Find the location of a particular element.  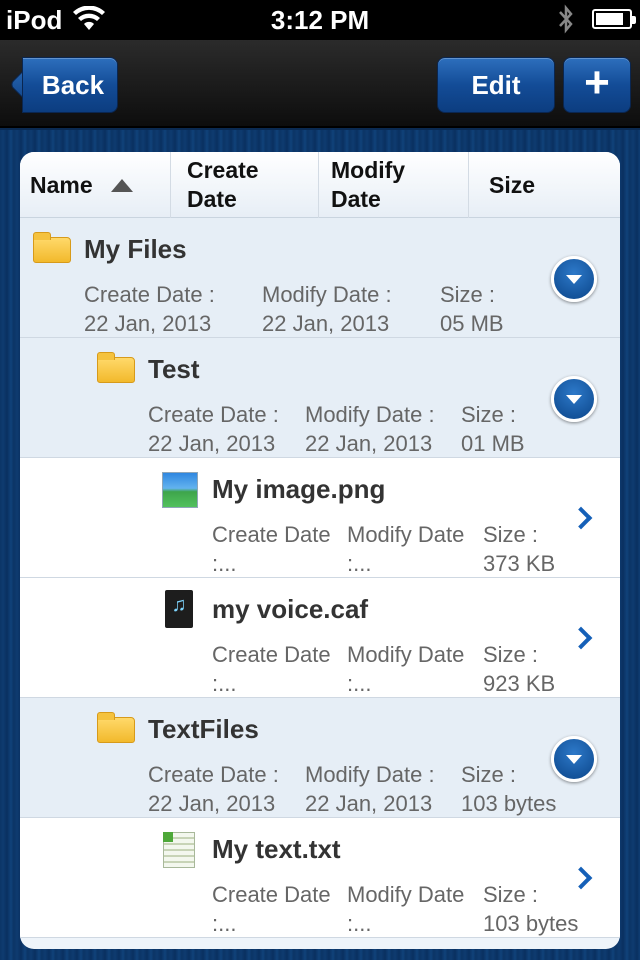

column-header-create-date-label: Create Date is located at coordinates (223, 184).